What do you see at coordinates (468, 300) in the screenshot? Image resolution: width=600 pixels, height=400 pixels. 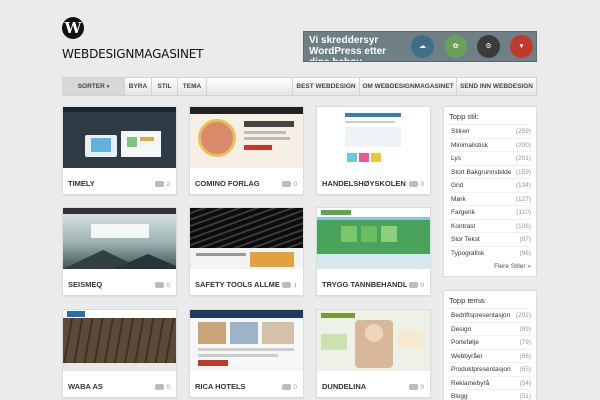 I see `top-topics-title: Topp tema:` at bounding box center [468, 300].